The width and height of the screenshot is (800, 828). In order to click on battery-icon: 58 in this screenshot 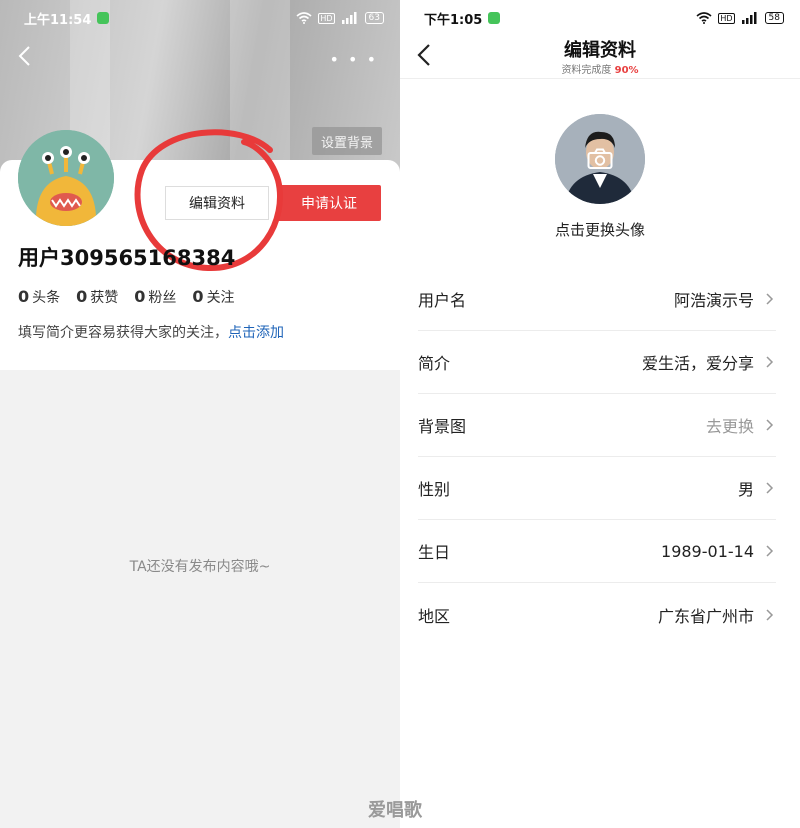, I will do `click(774, 18)`.